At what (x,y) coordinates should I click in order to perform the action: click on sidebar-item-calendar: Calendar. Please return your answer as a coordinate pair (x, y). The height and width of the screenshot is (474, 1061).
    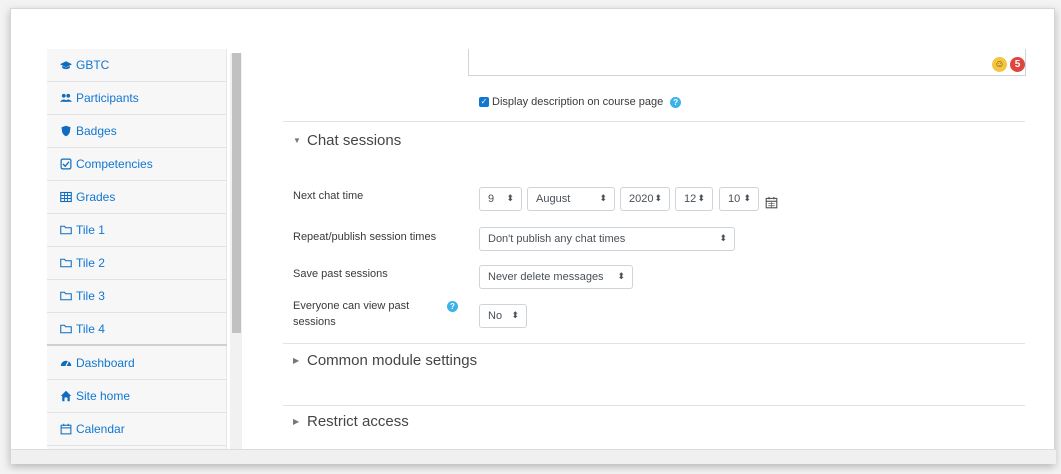
    Looking at the image, I should click on (137, 429).